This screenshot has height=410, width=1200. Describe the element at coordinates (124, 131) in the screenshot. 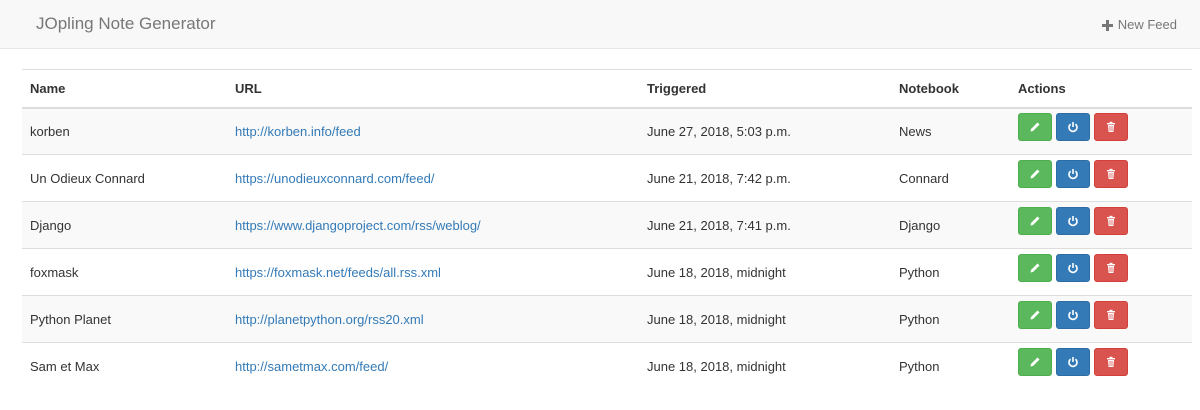

I see `feed-name: korben` at that location.